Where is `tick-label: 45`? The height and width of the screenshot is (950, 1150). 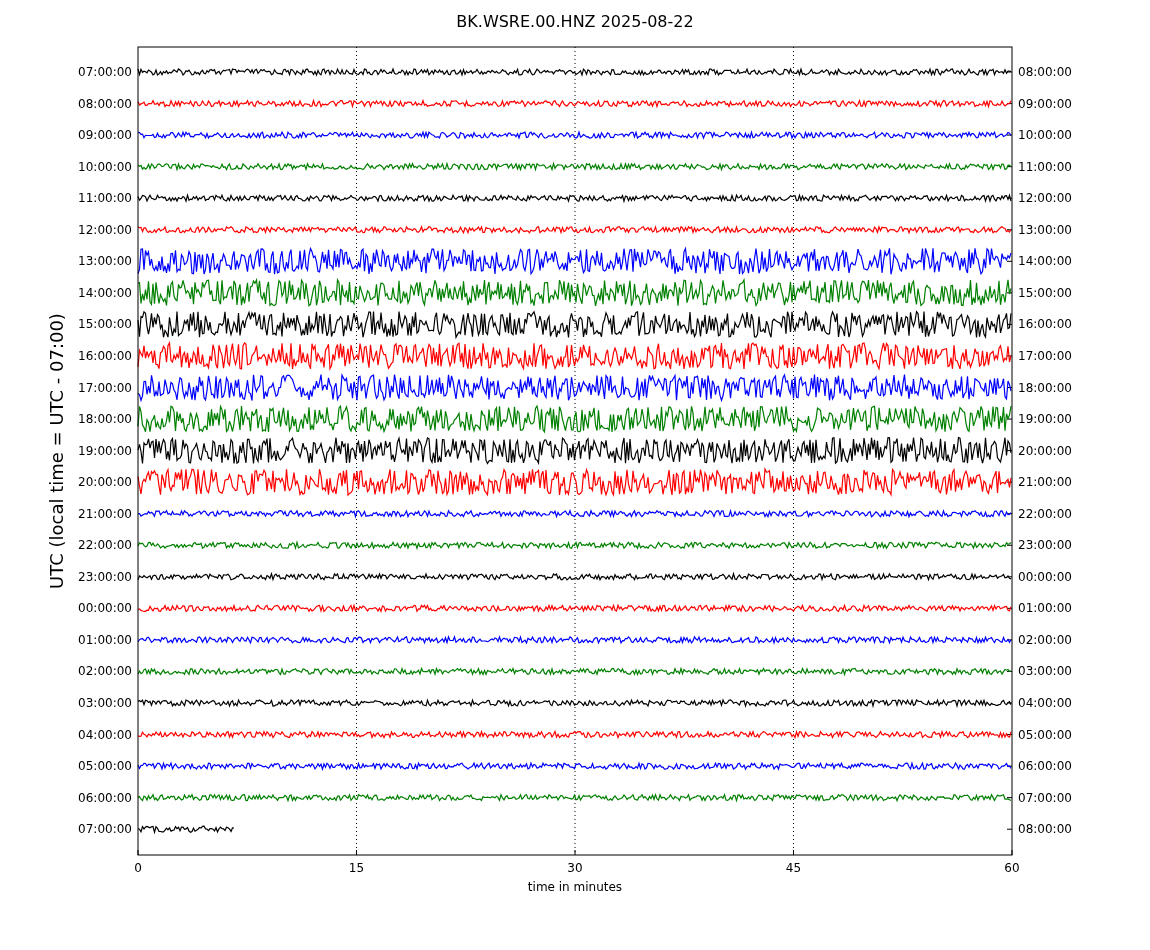
tick-label: 45 is located at coordinates (793, 868).